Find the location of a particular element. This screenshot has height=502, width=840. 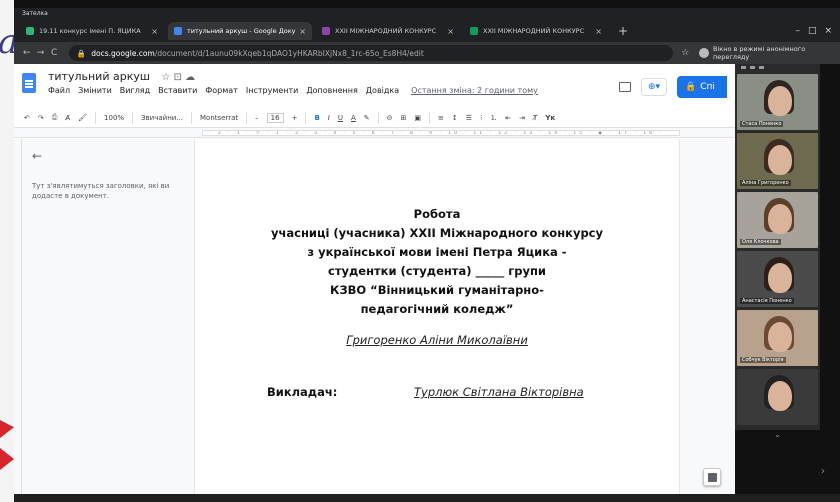

last-edit-link: Остання зміна: 2 години тому is located at coordinates (474, 90).